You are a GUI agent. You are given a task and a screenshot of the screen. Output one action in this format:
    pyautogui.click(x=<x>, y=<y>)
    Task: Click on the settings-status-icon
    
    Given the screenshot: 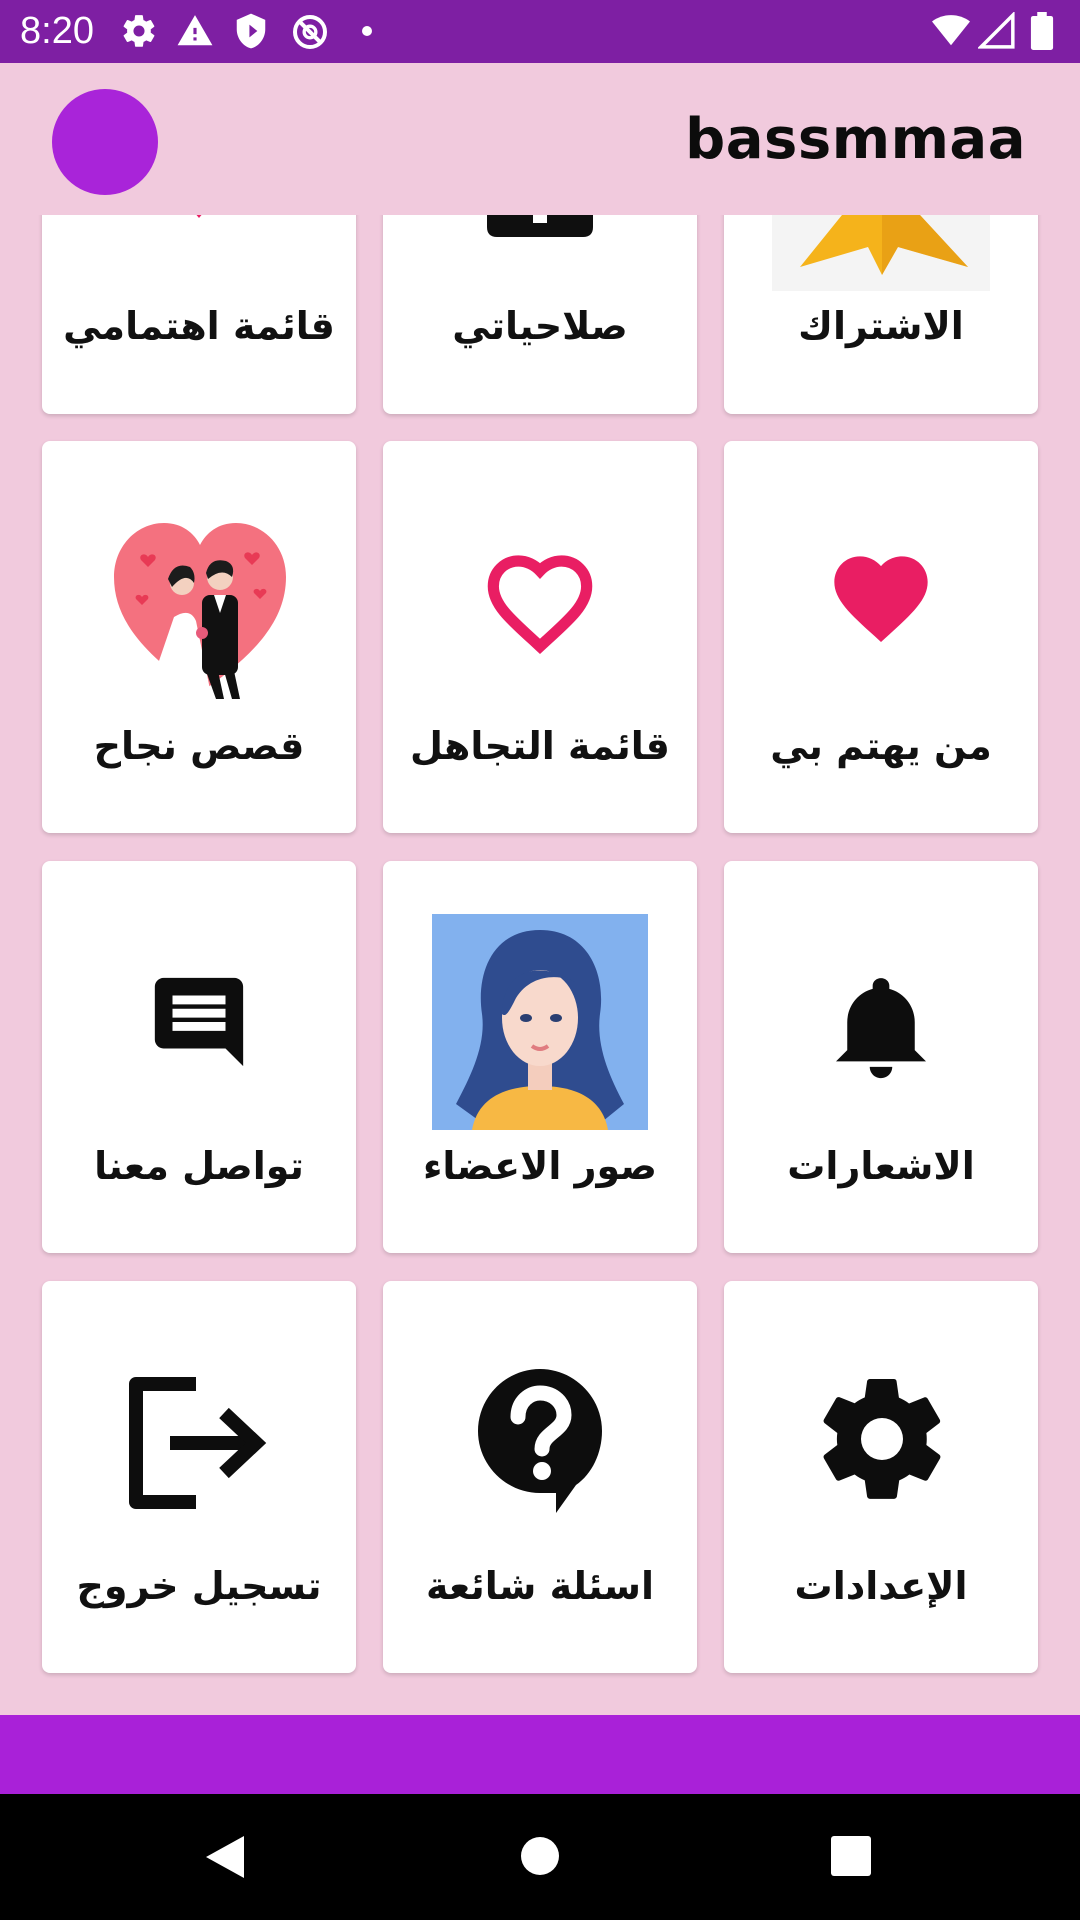 What is the action you would take?
    pyautogui.click(x=139, y=31)
    